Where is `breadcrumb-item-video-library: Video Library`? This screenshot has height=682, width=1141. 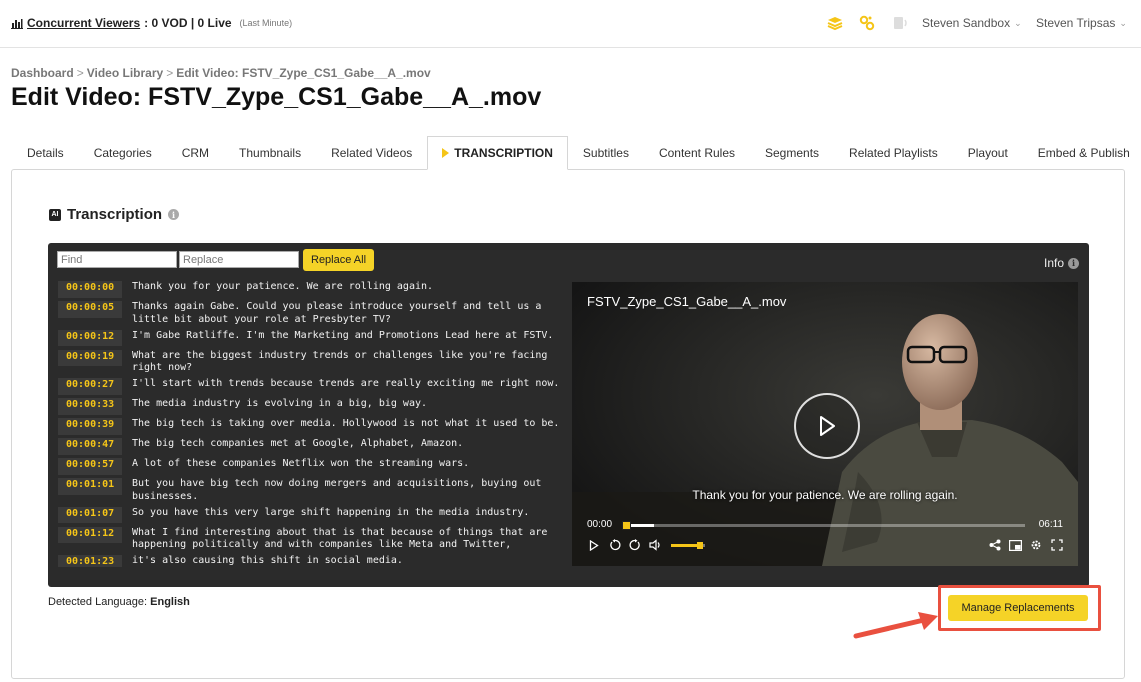
breadcrumb-item-video-library: Video Library is located at coordinates (125, 73).